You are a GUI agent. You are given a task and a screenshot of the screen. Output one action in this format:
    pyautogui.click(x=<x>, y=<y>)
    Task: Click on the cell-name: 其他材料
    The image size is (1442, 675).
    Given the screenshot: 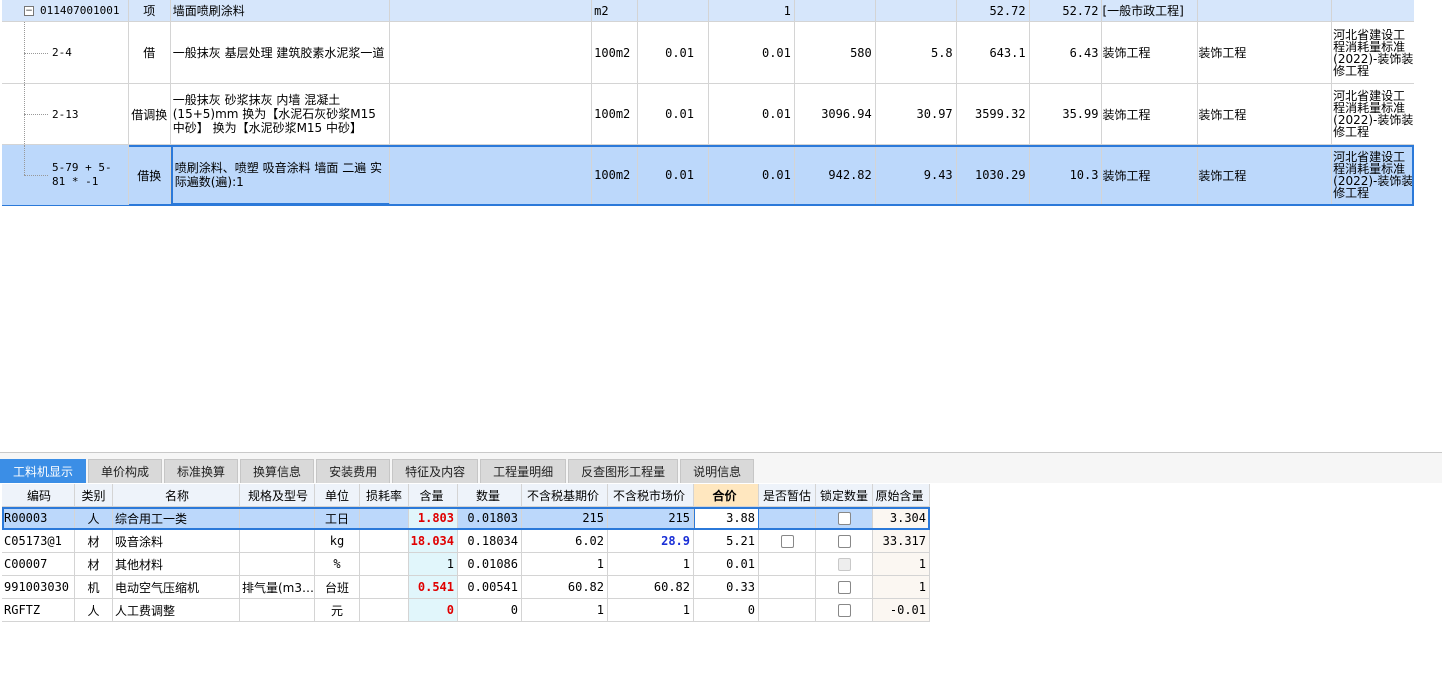 What is the action you would take?
    pyautogui.click(x=176, y=564)
    